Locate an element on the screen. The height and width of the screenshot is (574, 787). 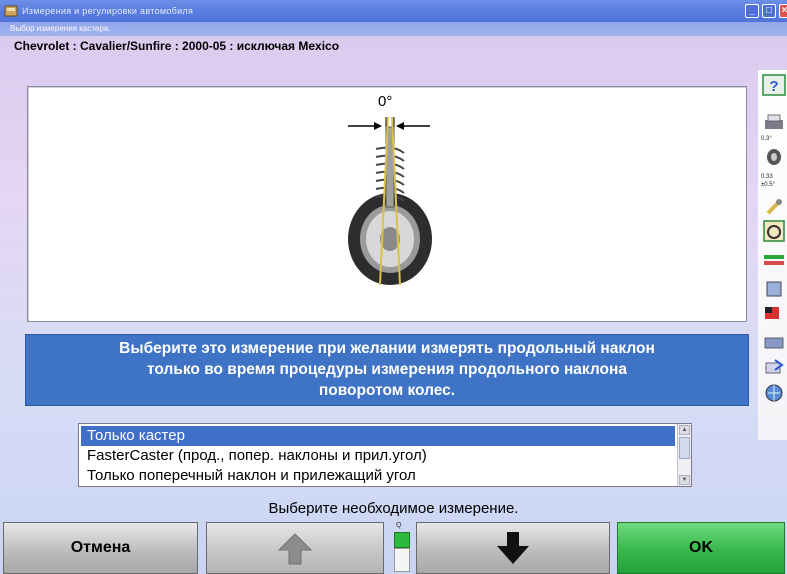
readout-2: 0.33 is located at coordinates (767, 177).